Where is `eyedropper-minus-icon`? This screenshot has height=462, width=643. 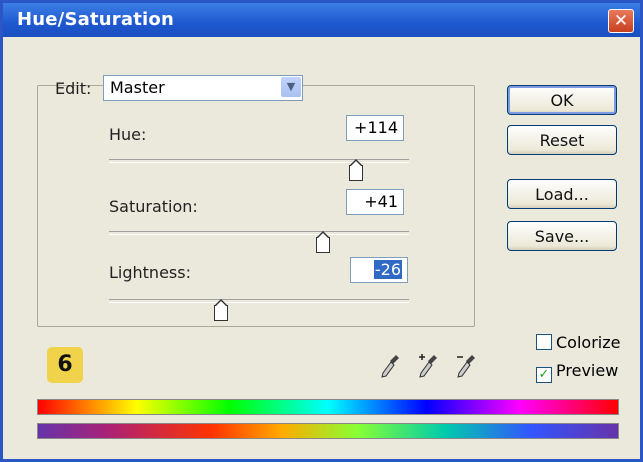 eyedropper-minus-icon is located at coordinates (466, 366).